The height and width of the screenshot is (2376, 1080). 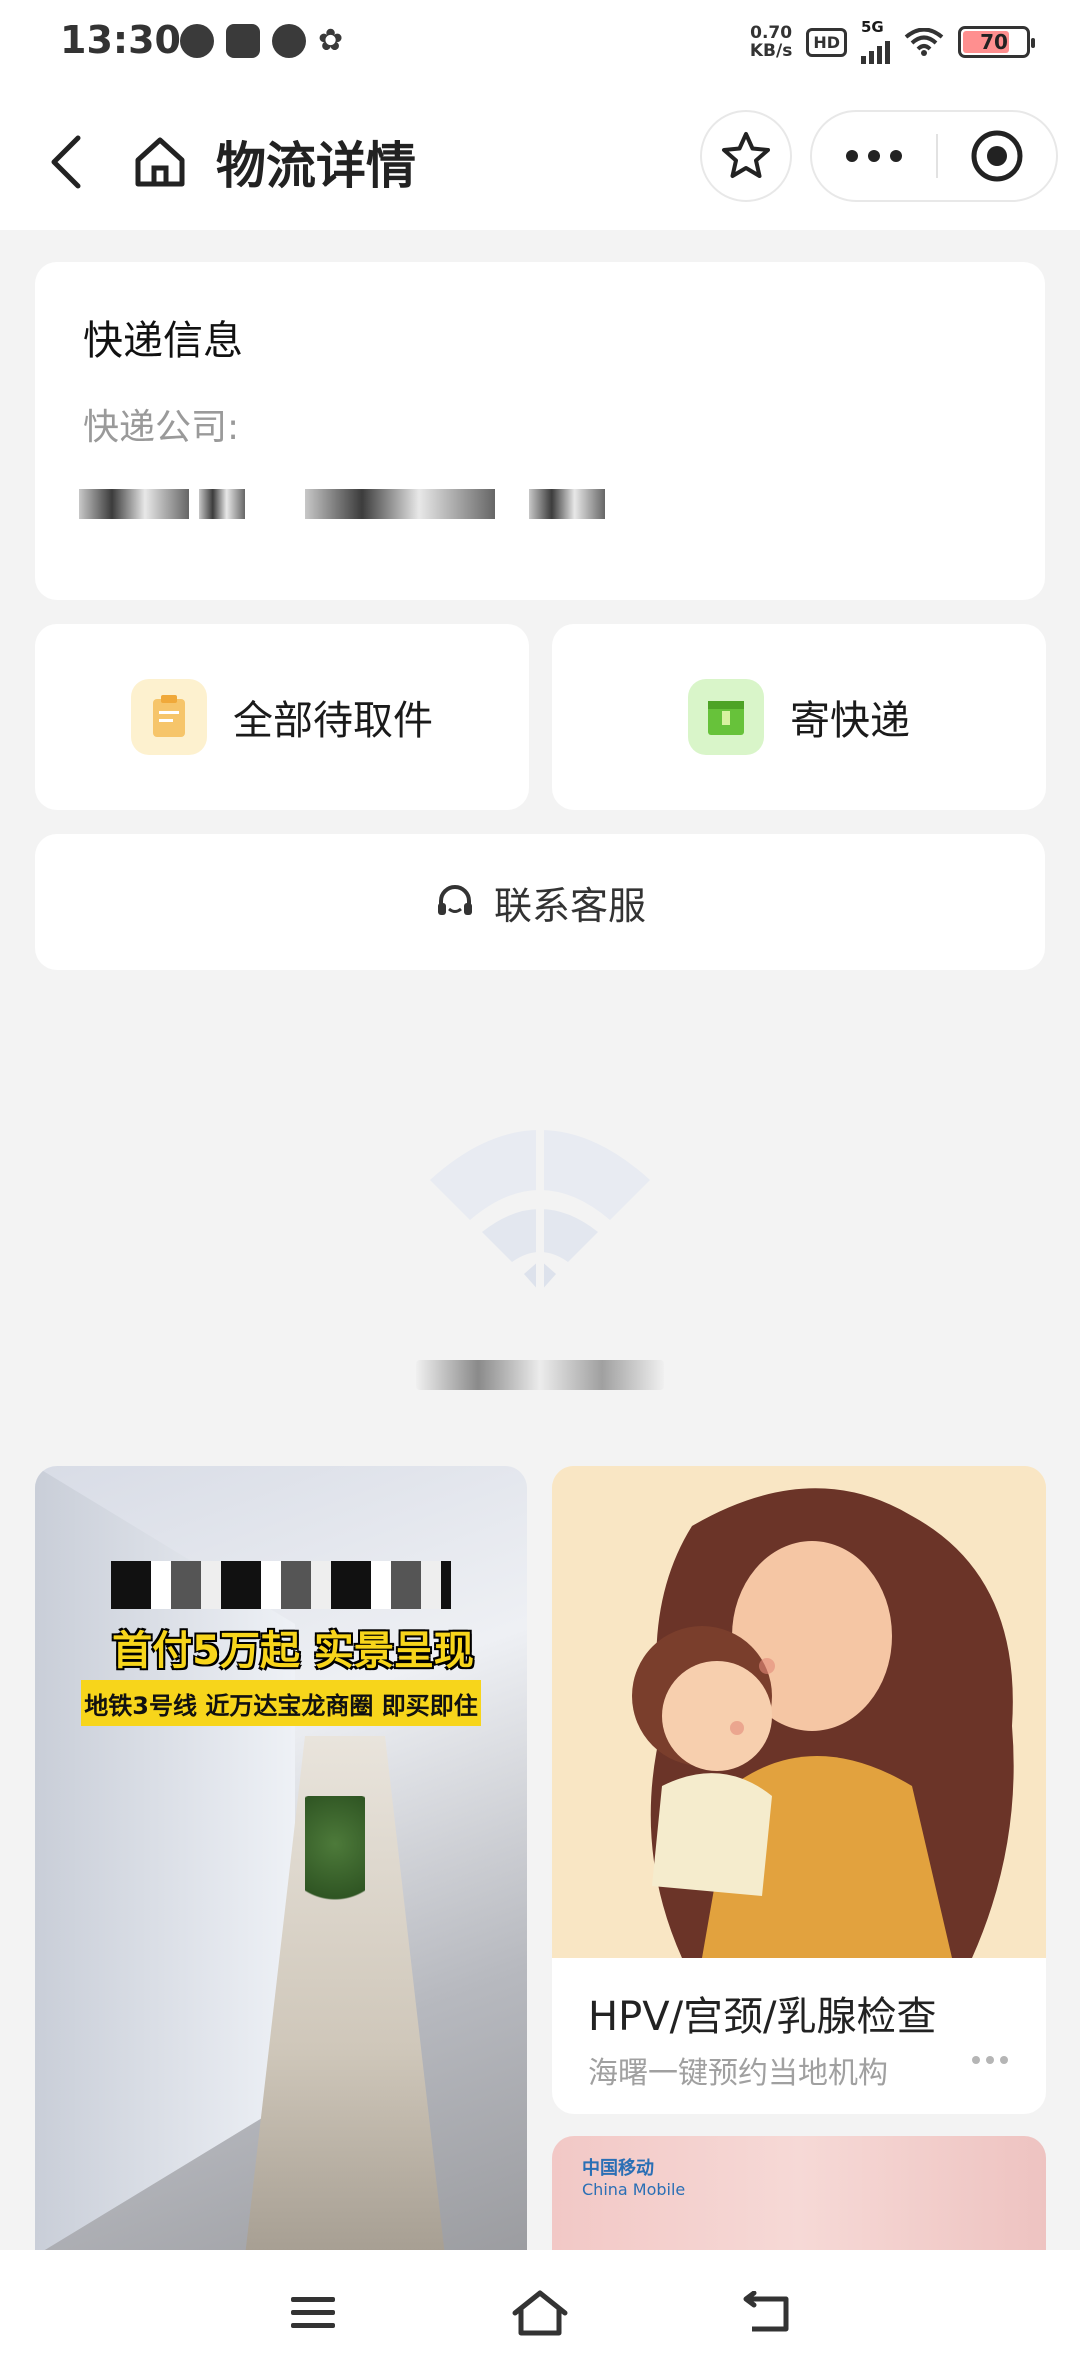 What do you see at coordinates (762, 2017) in the screenshot?
I see `feed-card-title: HPV/宫颈/乳腺检查` at bounding box center [762, 2017].